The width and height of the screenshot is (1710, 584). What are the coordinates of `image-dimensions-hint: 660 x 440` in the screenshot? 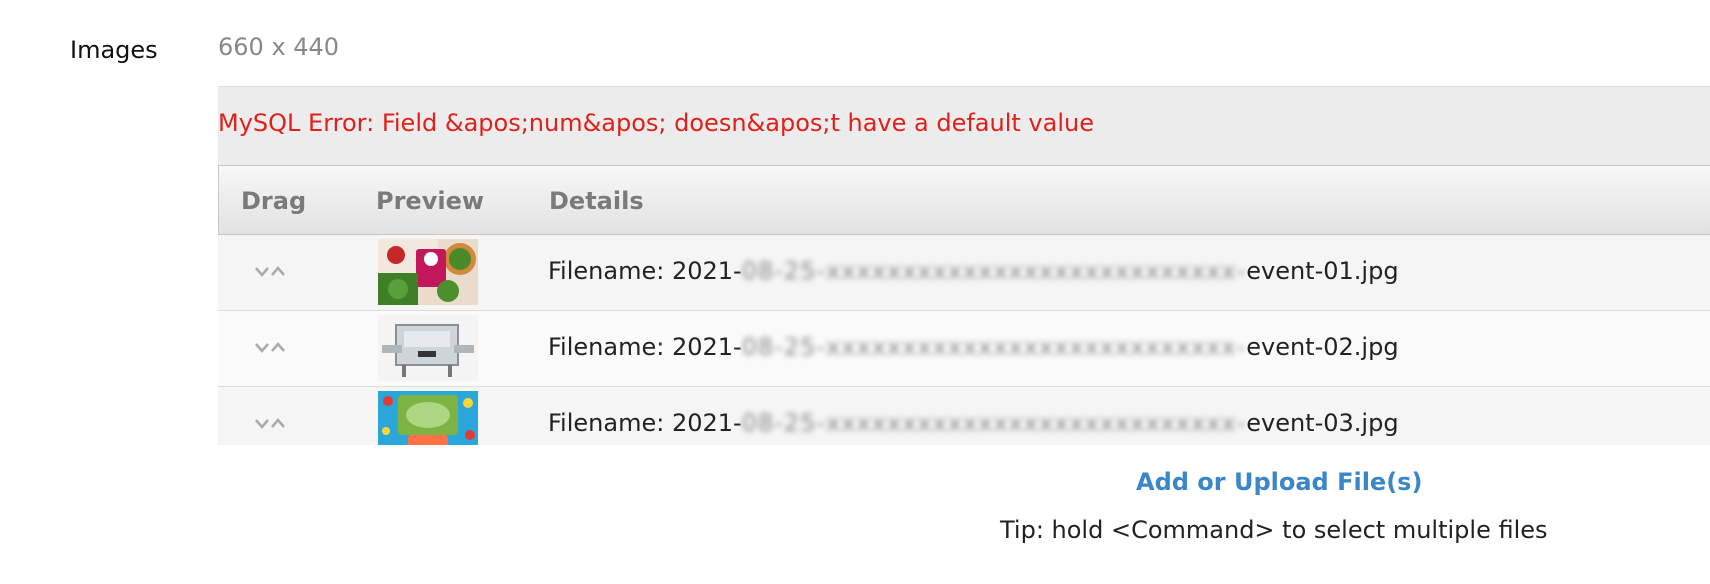 It's located at (279, 47).